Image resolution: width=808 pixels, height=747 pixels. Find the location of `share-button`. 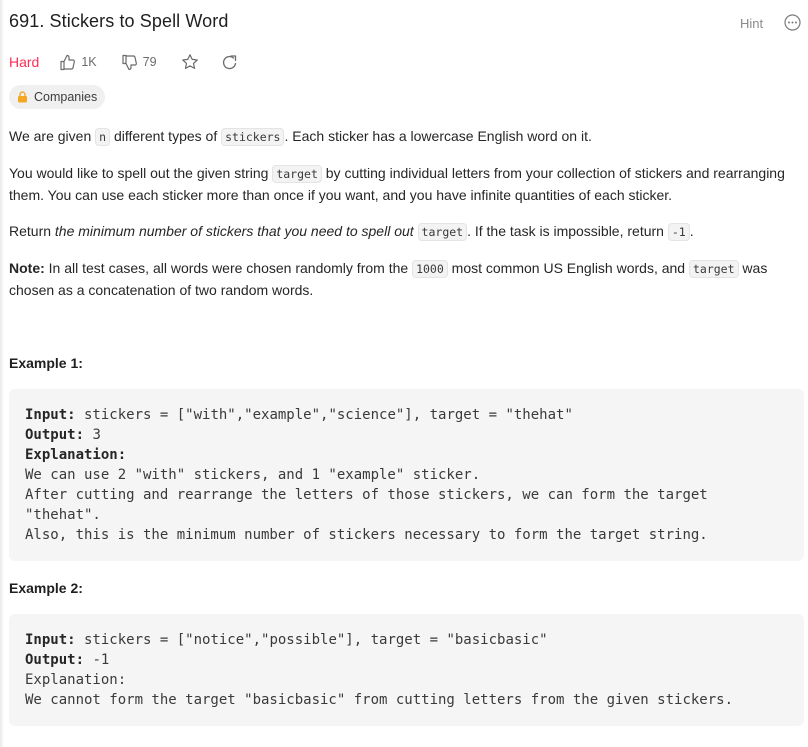

share-button is located at coordinates (229, 62).